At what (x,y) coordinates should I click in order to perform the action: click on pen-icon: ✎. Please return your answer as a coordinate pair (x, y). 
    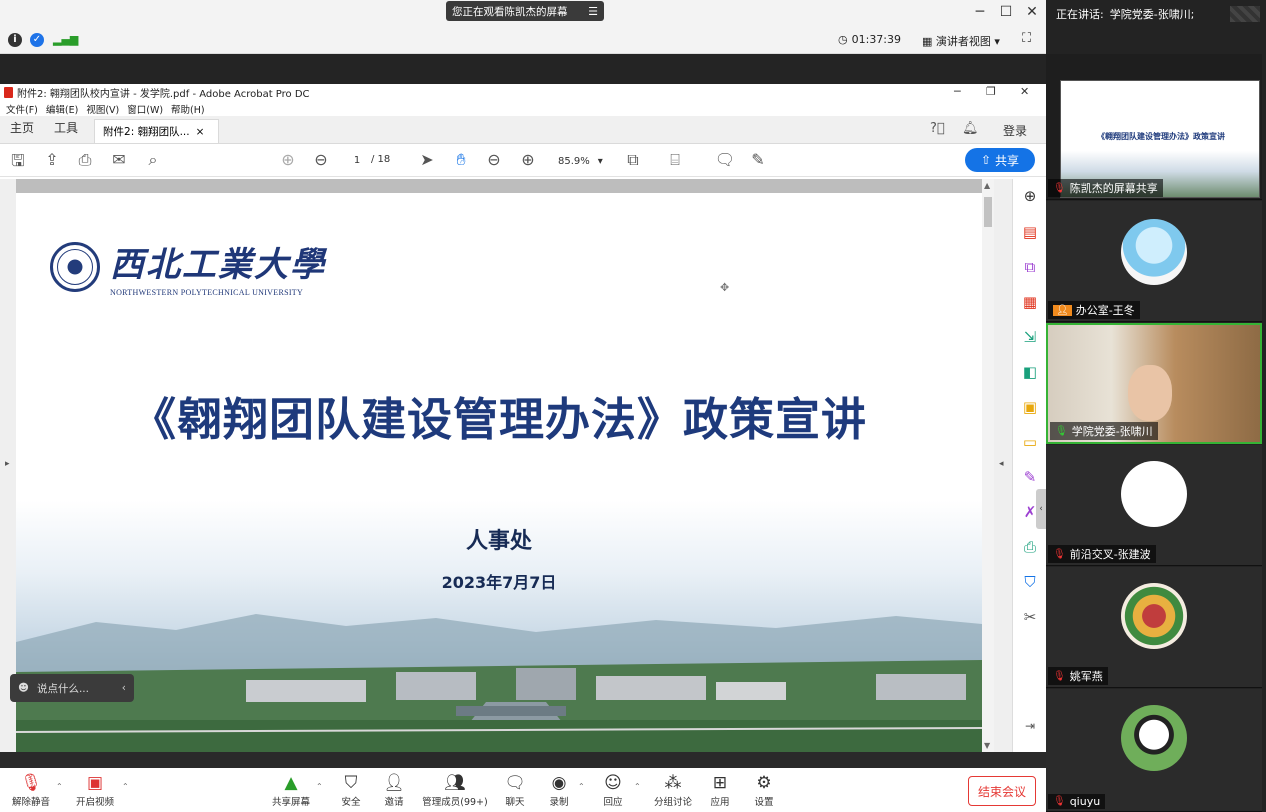
    Looking at the image, I should click on (758, 159).